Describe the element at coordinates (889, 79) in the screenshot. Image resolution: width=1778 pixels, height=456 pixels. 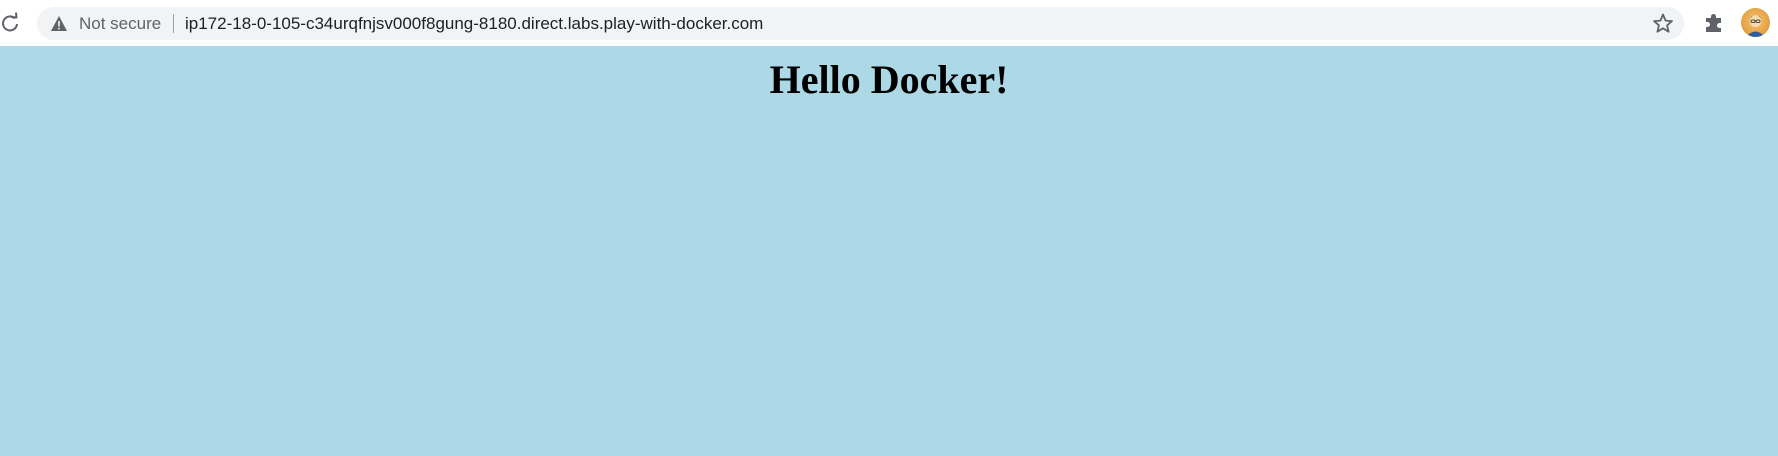
I see `page-title: Hello Docker!` at that location.